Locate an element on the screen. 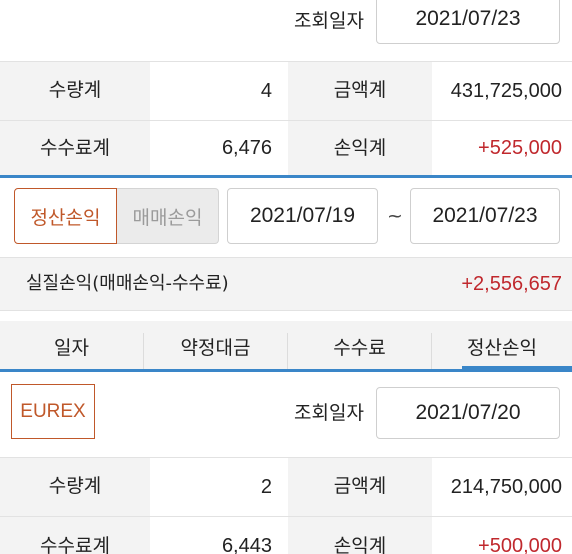 This screenshot has height=554, width=572. qty-total-value: 4 is located at coordinates (266, 90).